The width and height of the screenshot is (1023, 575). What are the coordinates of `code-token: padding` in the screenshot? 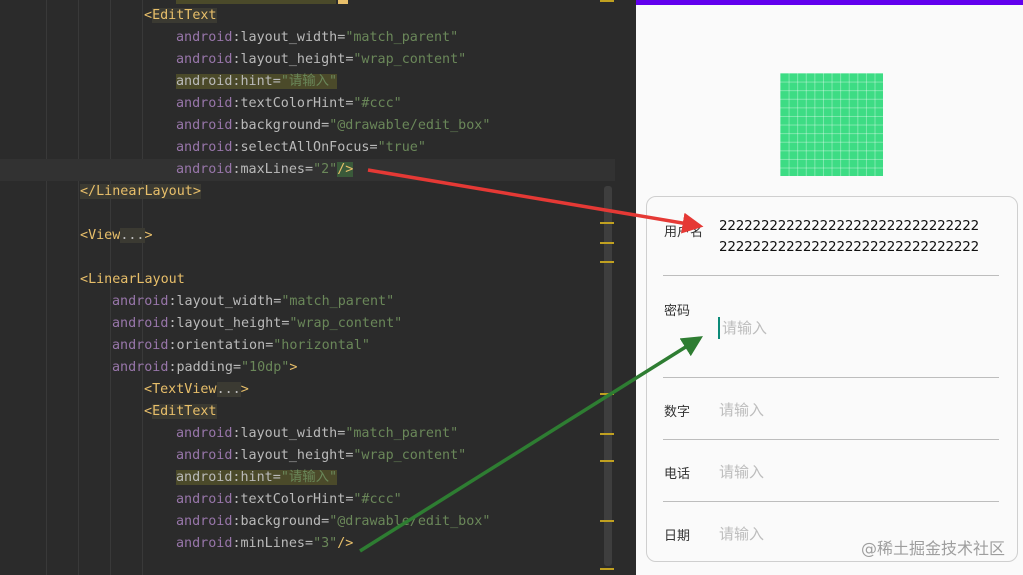 It's located at (204, 367).